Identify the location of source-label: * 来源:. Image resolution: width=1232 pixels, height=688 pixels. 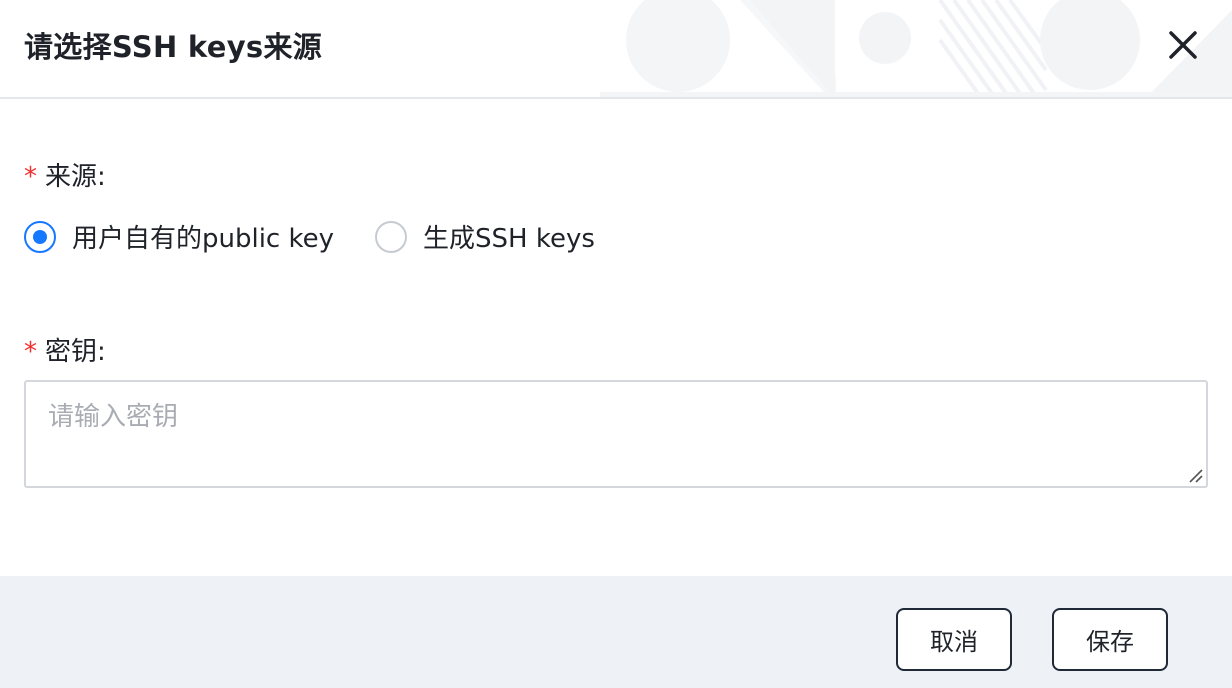
(65, 174).